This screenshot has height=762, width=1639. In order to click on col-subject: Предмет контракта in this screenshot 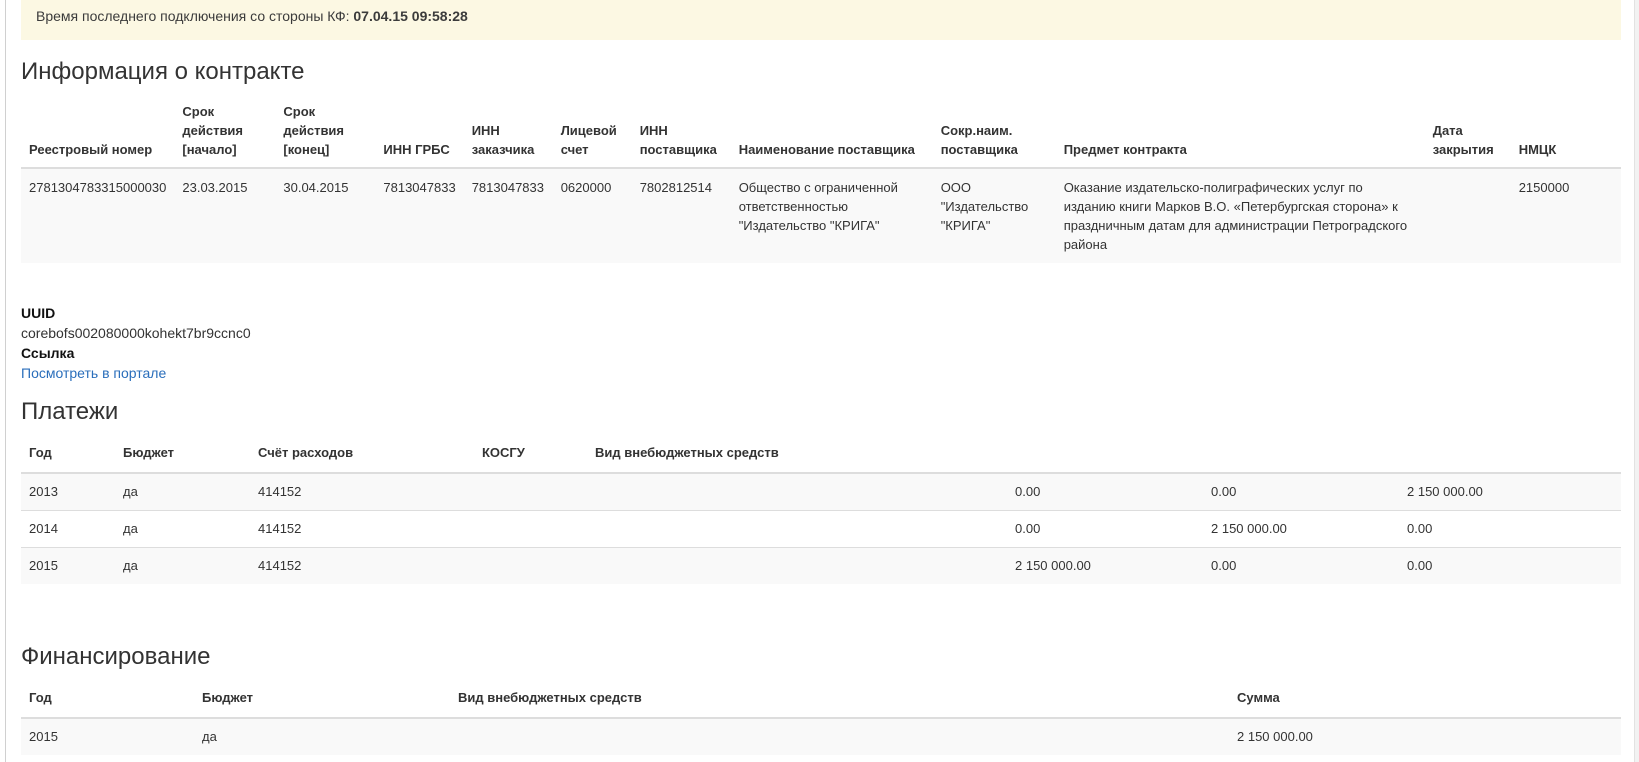, I will do `click(1240, 132)`.